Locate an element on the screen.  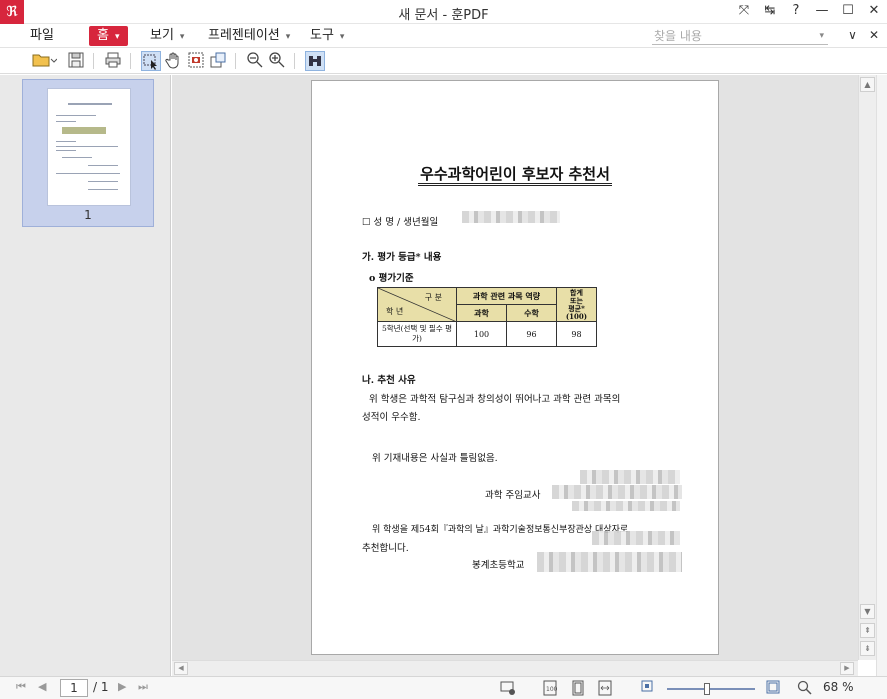
zoom-in-icon is located at coordinates (277, 61).